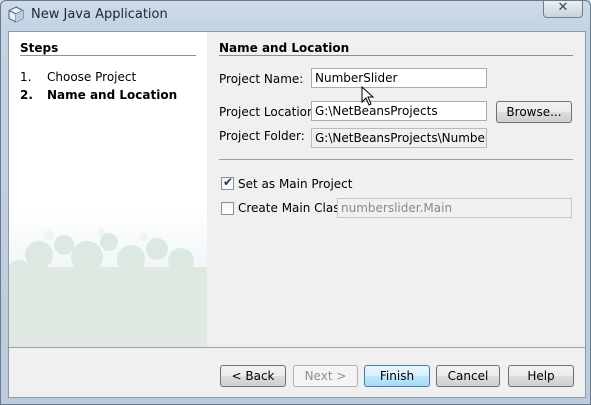 The width and height of the screenshot is (591, 405). Describe the element at coordinates (99, 14) in the screenshot. I see `window-title: New Java Application` at that location.